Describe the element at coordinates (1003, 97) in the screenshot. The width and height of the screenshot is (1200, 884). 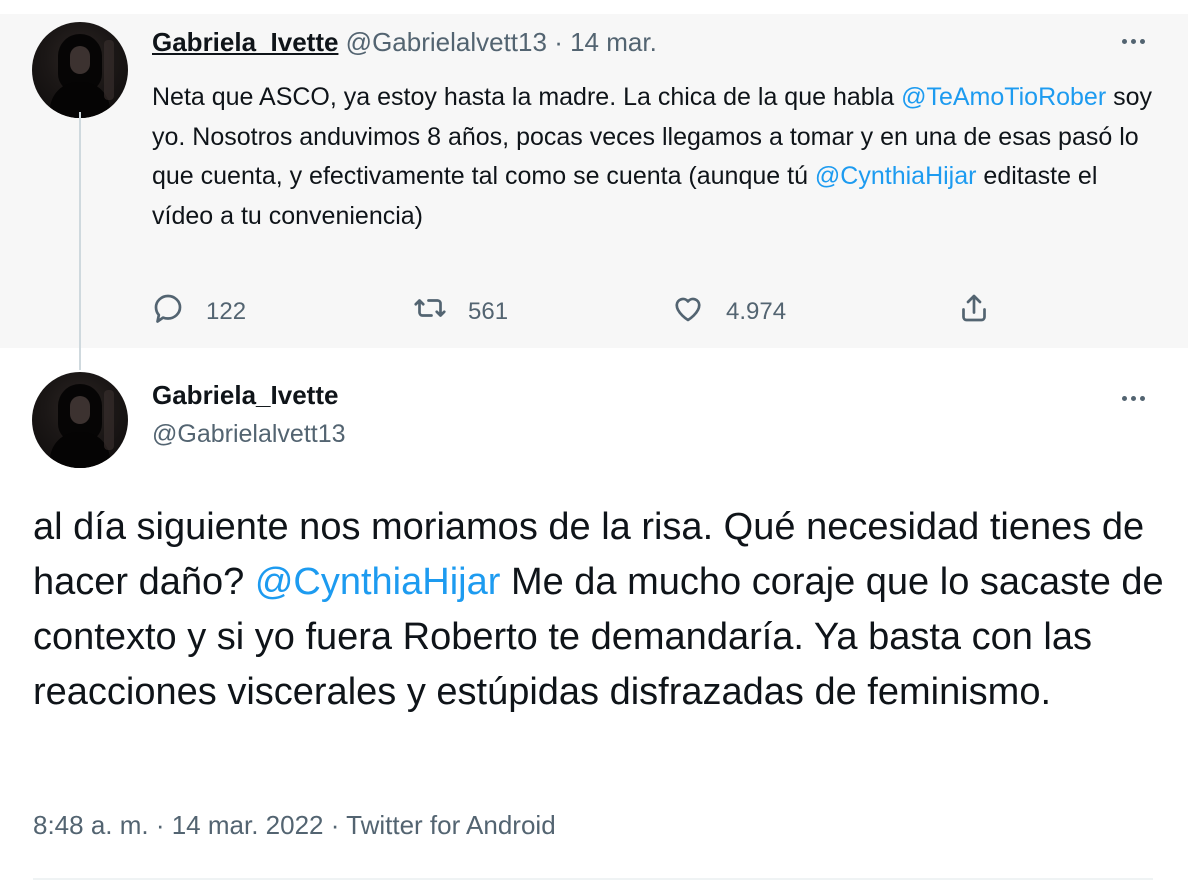
I see `mention-link: @TeAmoTioRober` at that location.